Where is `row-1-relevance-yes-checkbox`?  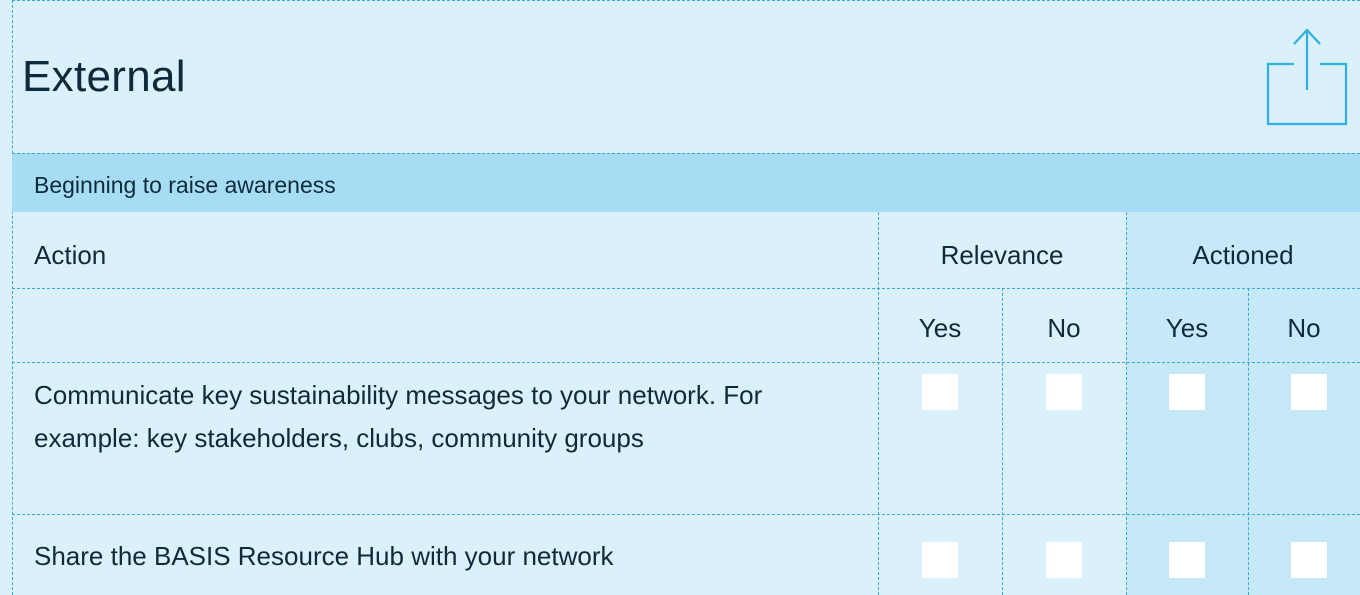
row-1-relevance-yes-checkbox is located at coordinates (940, 392).